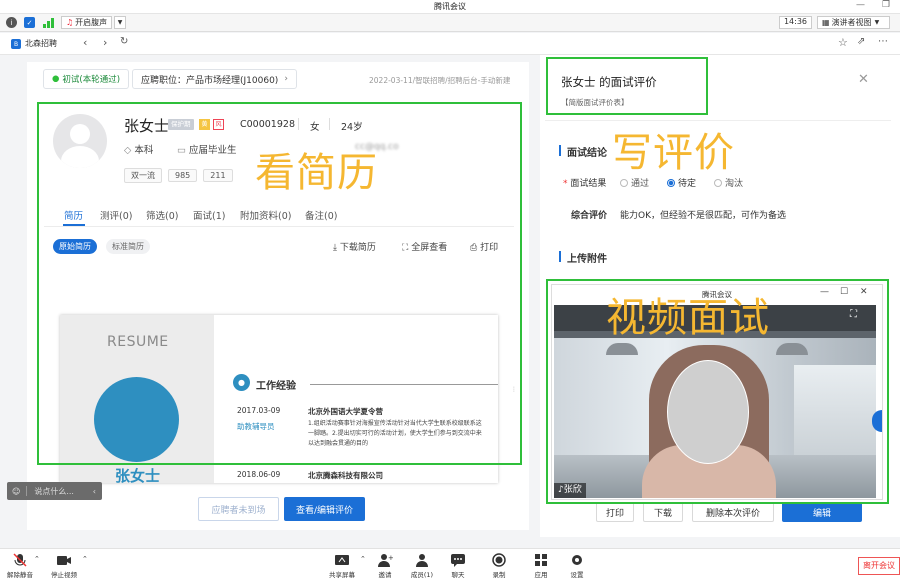  I want to click on video-label: 停止视频, so click(64, 575).